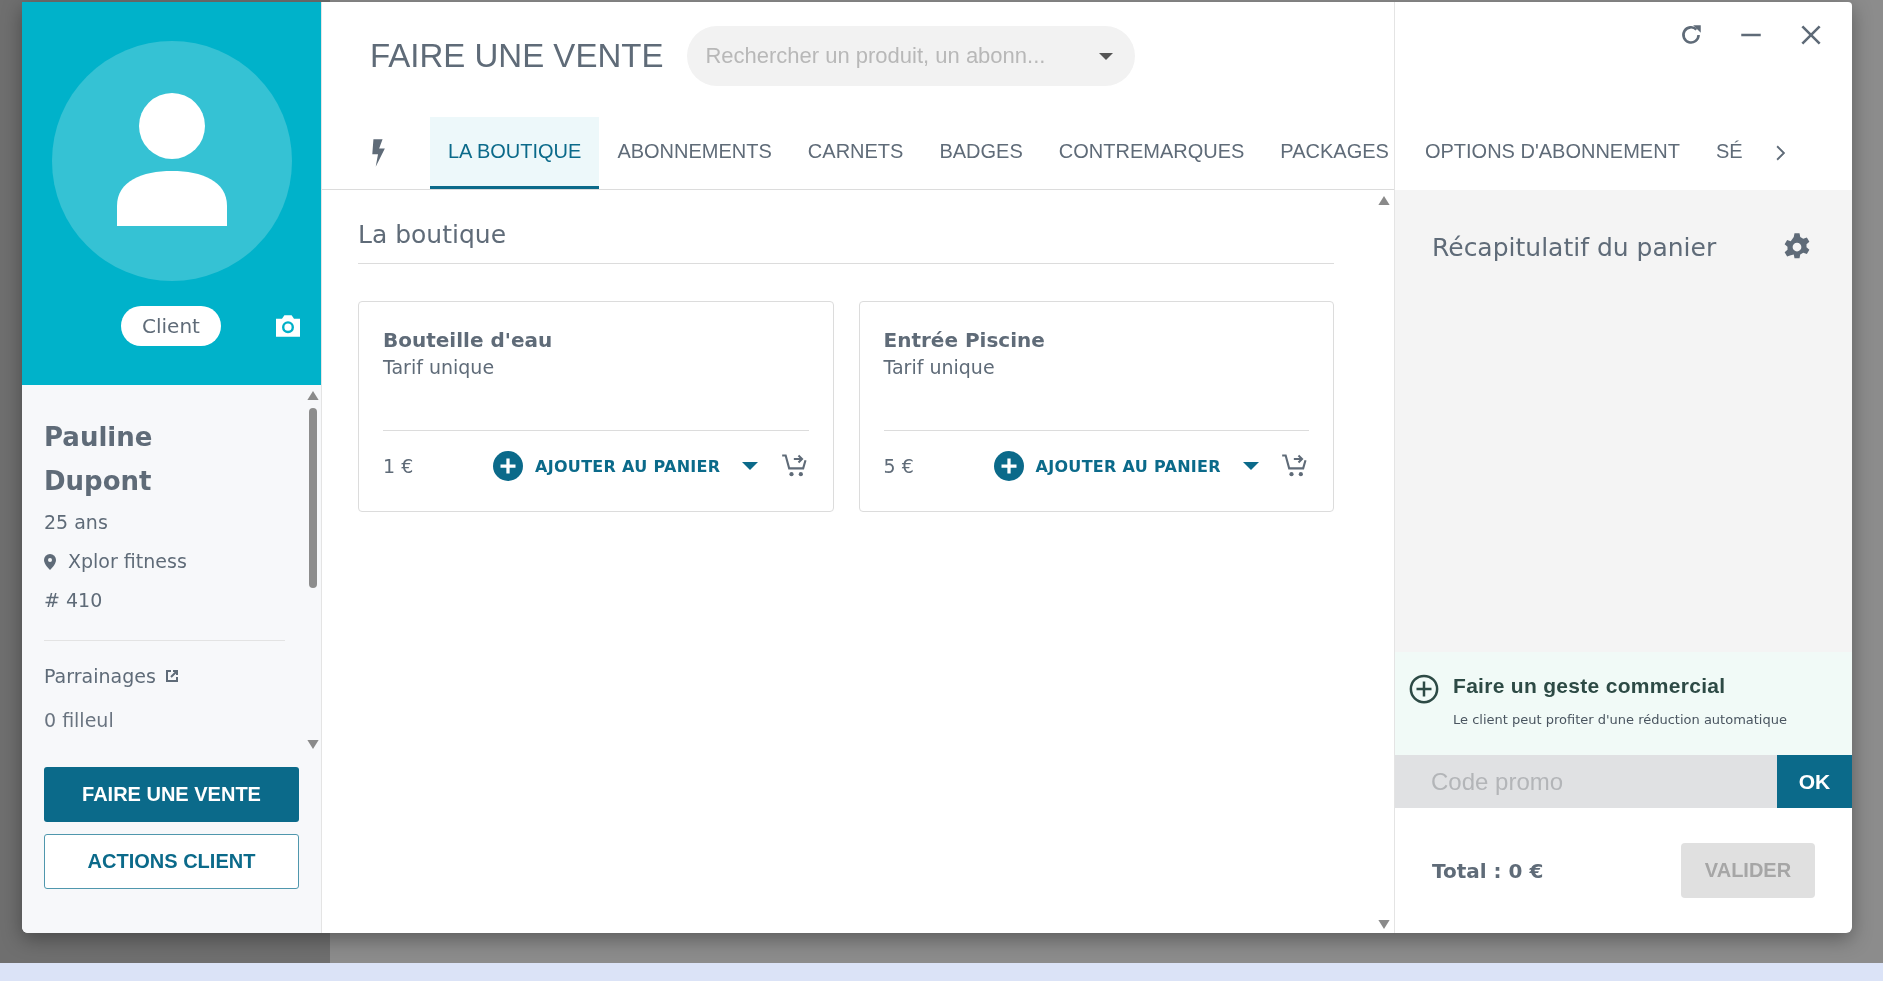 The width and height of the screenshot is (1883, 981). I want to click on dialog-title: FAIRE UNE VENTE, so click(517, 55).